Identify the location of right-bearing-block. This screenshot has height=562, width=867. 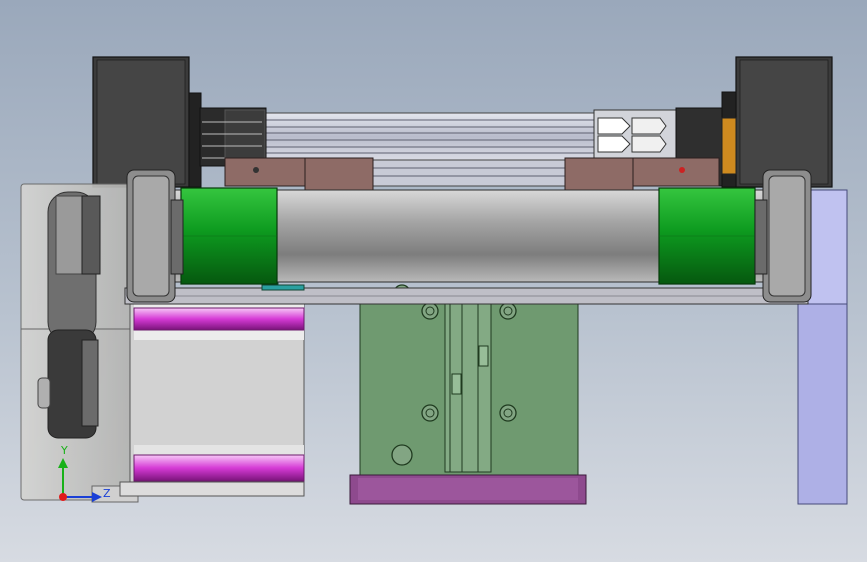
(783, 236).